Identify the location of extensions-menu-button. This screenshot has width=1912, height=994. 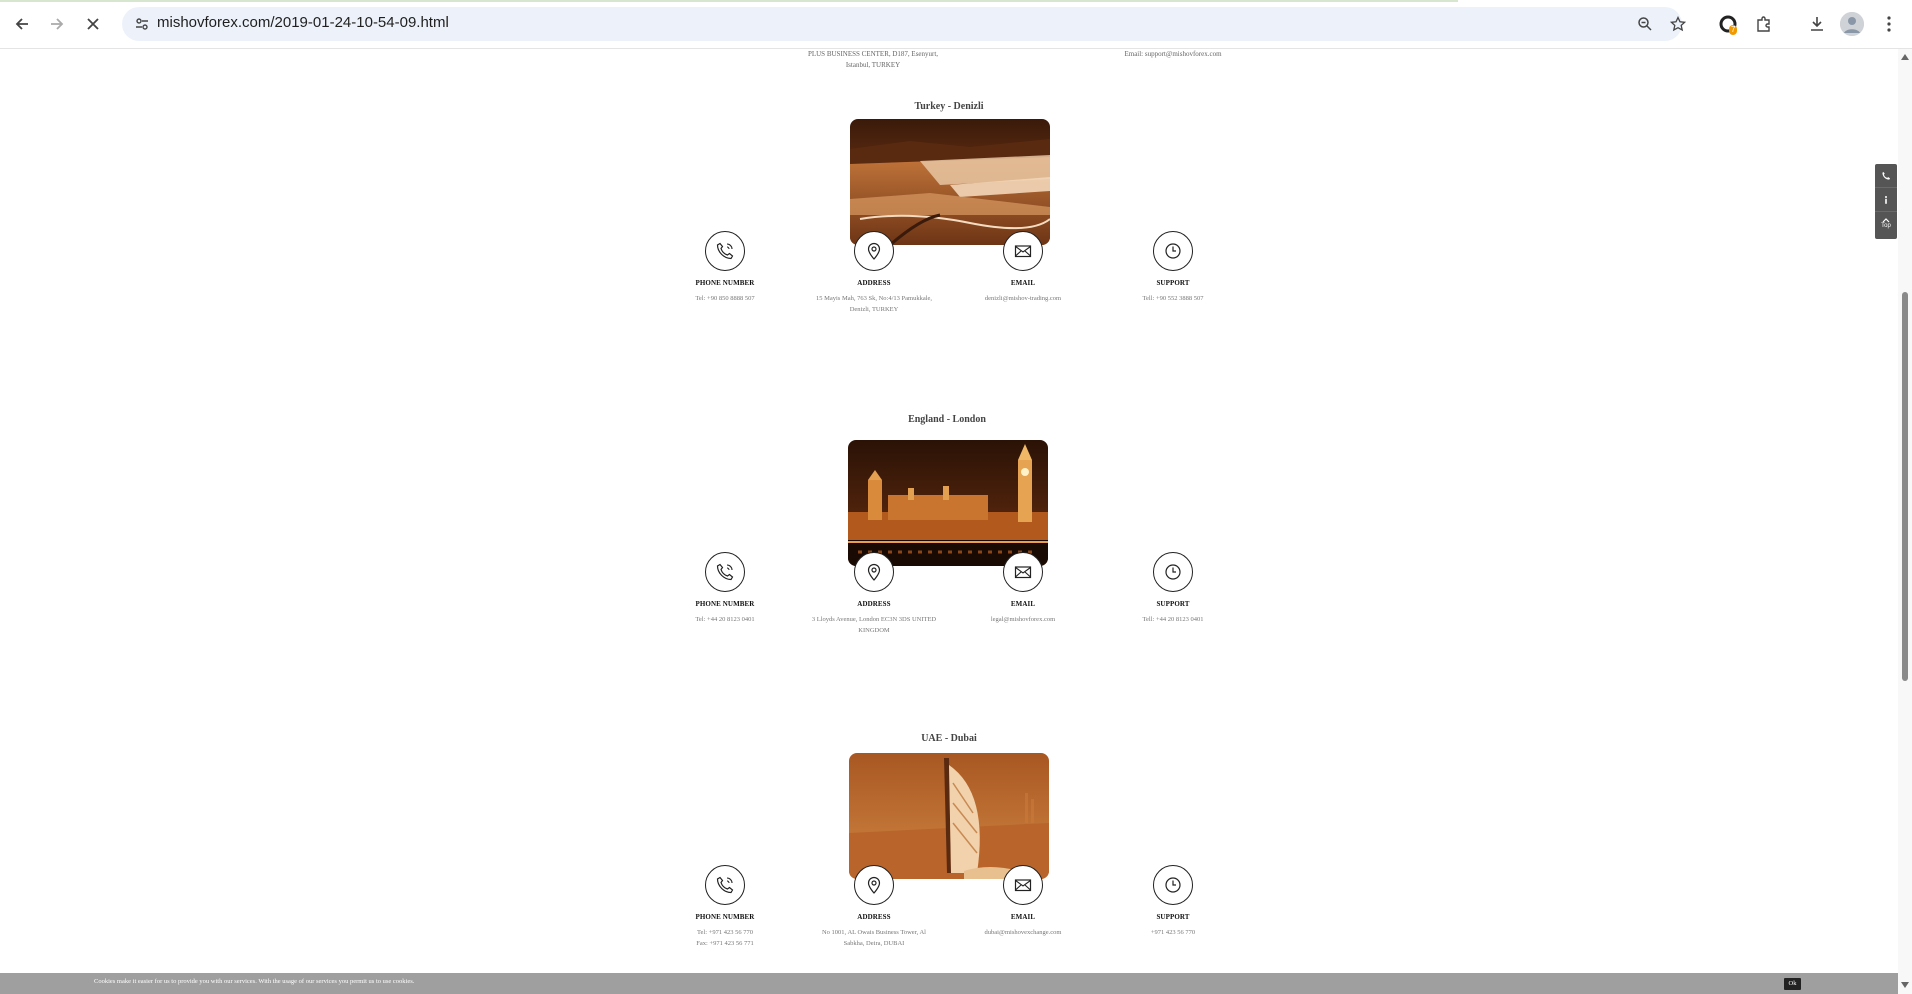
(1764, 24).